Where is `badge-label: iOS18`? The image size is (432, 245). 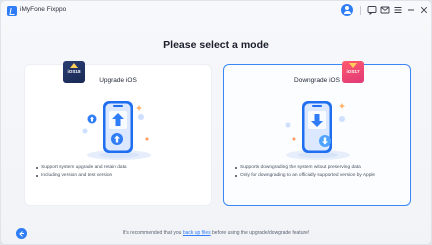 badge-label: iOS18 is located at coordinates (74, 71).